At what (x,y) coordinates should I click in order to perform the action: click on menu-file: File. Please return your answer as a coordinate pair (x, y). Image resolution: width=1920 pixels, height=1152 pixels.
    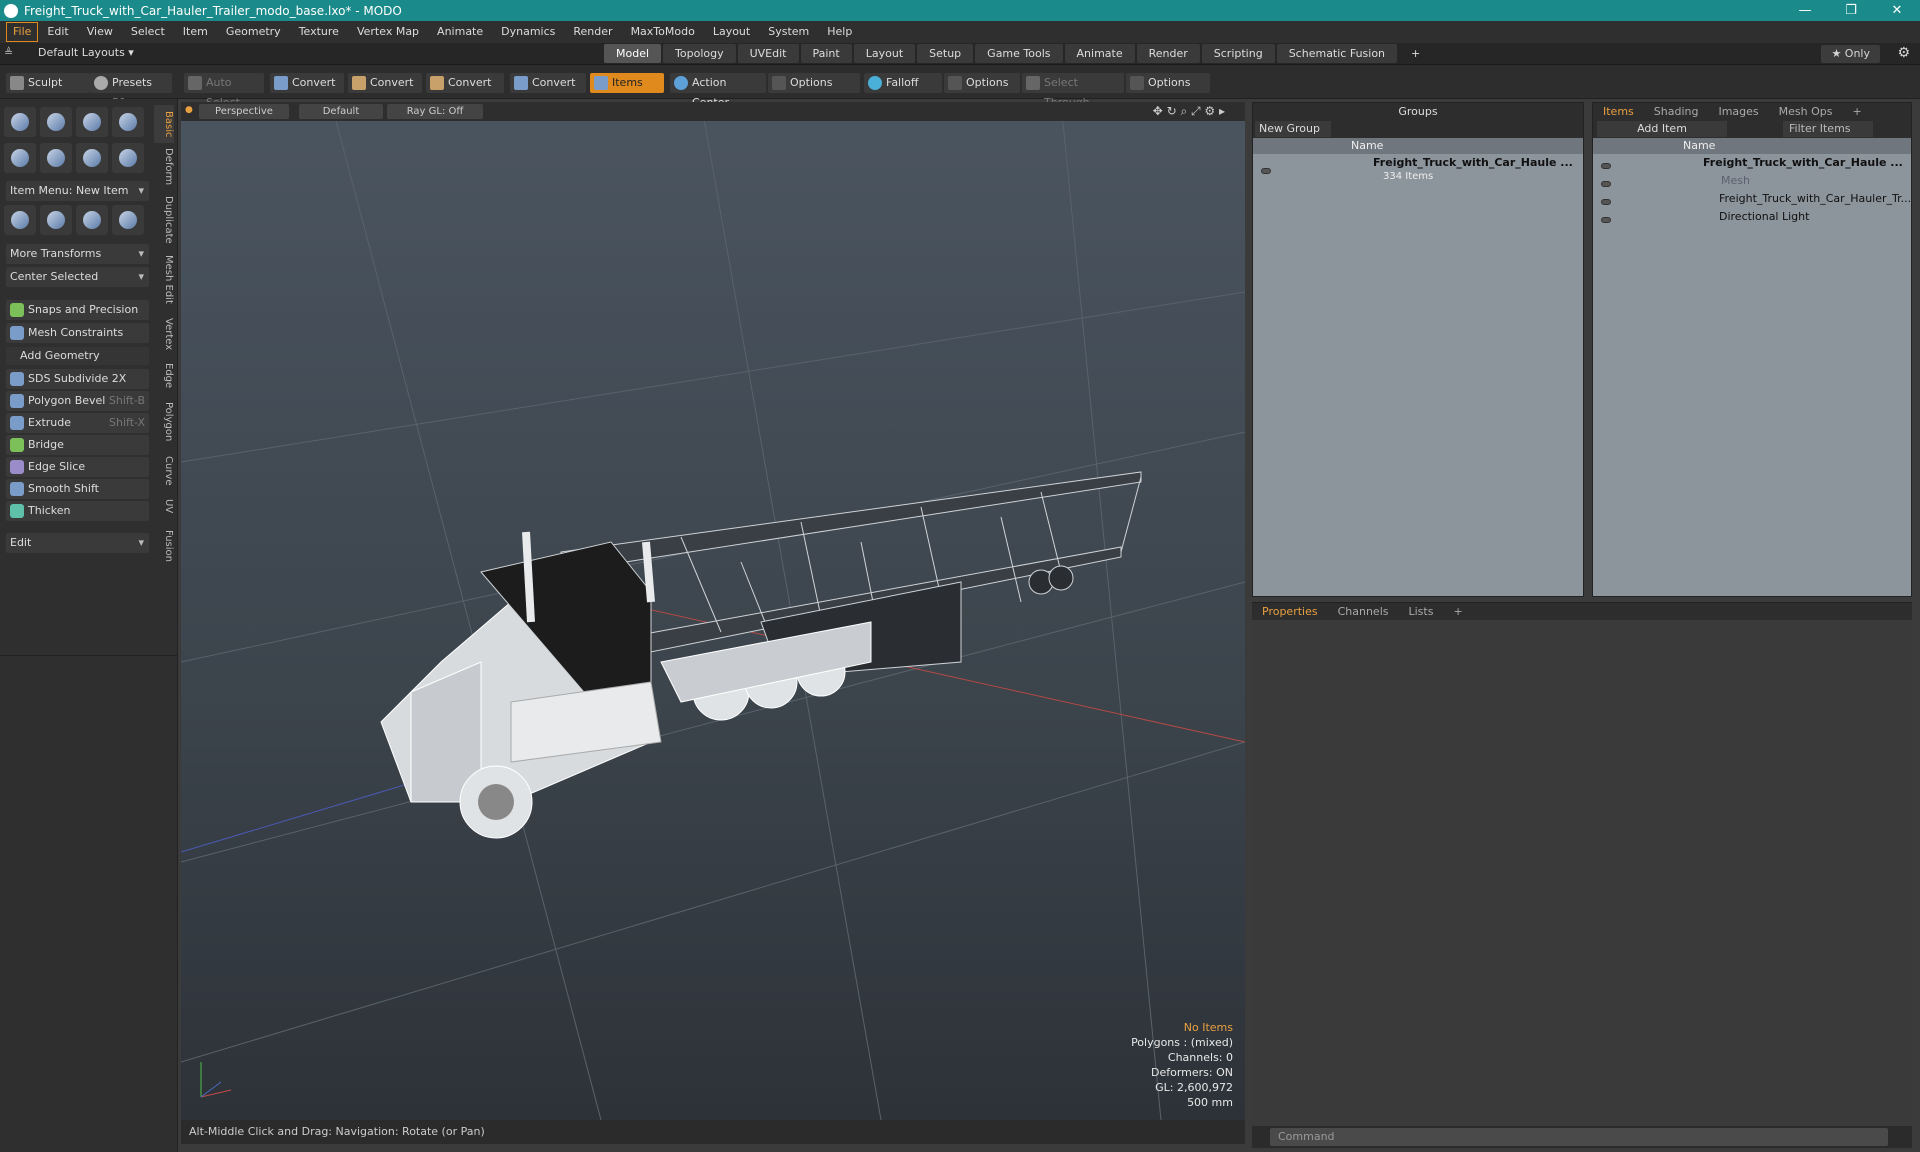
    Looking at the image, I should click on (22, 32).